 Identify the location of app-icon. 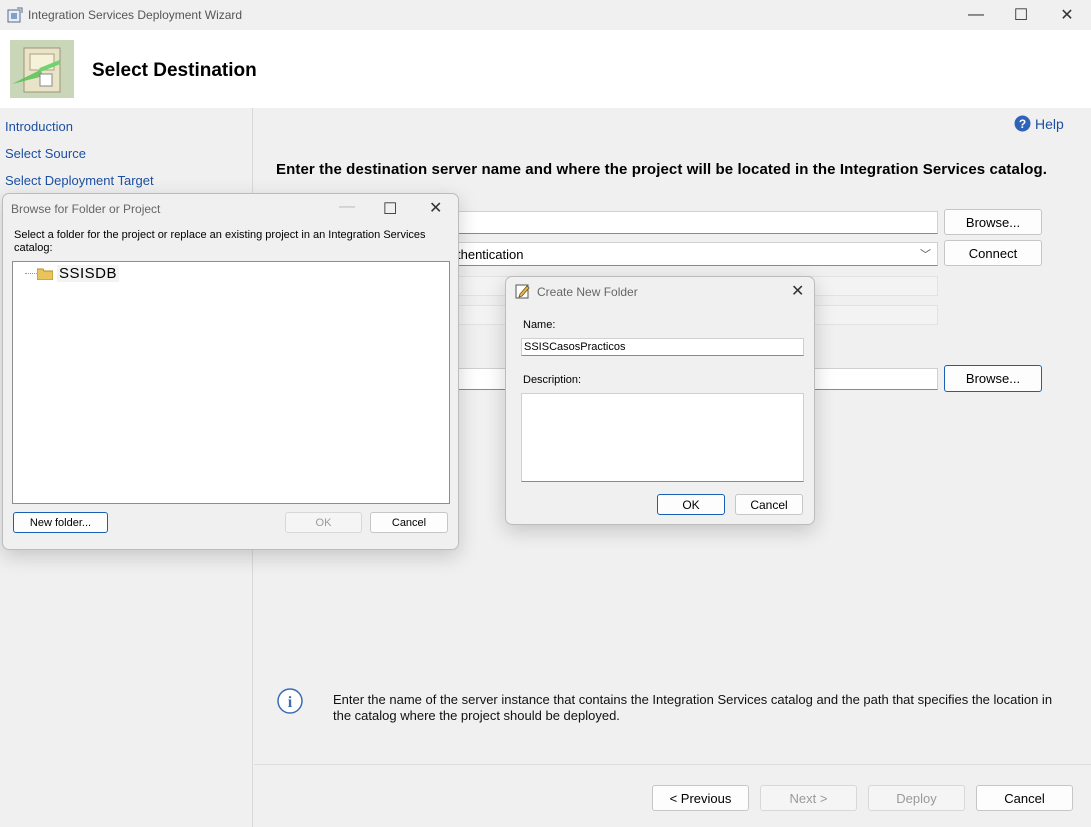
(15, 15).